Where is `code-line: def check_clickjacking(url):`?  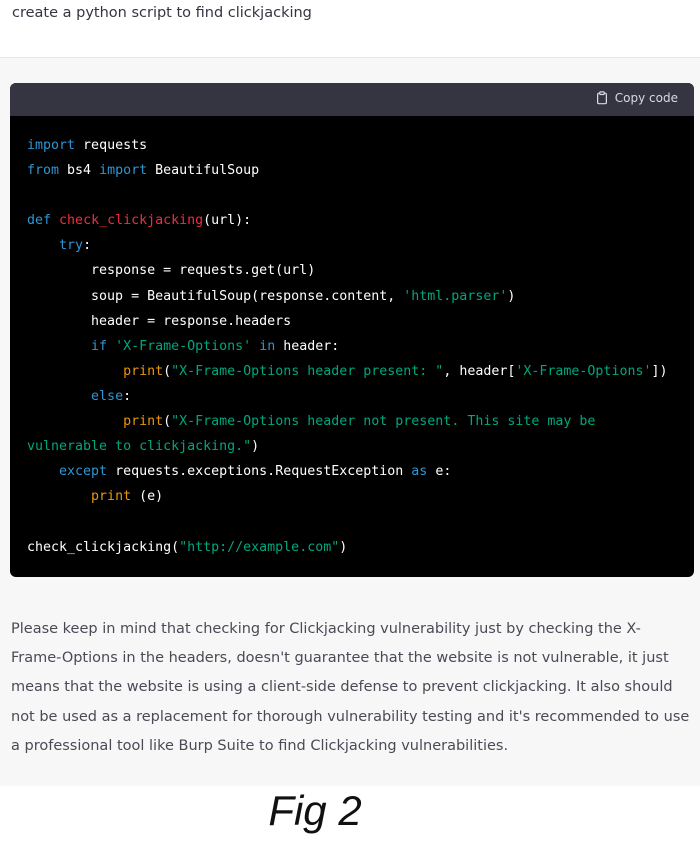 code-line: def check_clickjacking(url): is located at coordinates (139, 220).